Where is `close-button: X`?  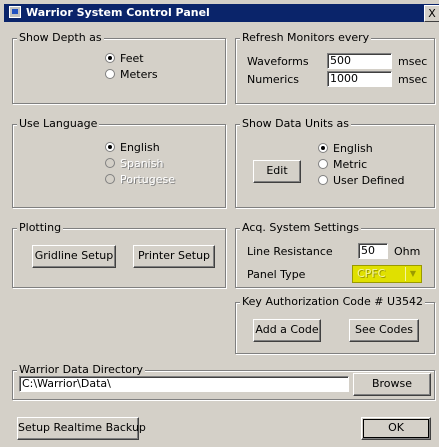 close-button: X is located at coordinates (431, 13).